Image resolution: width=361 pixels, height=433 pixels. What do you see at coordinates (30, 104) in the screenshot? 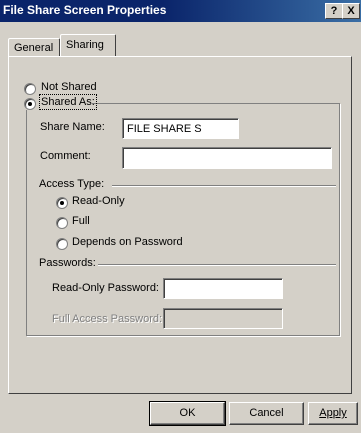
I see `shared-as-radio` at bounding box center [30, 104].